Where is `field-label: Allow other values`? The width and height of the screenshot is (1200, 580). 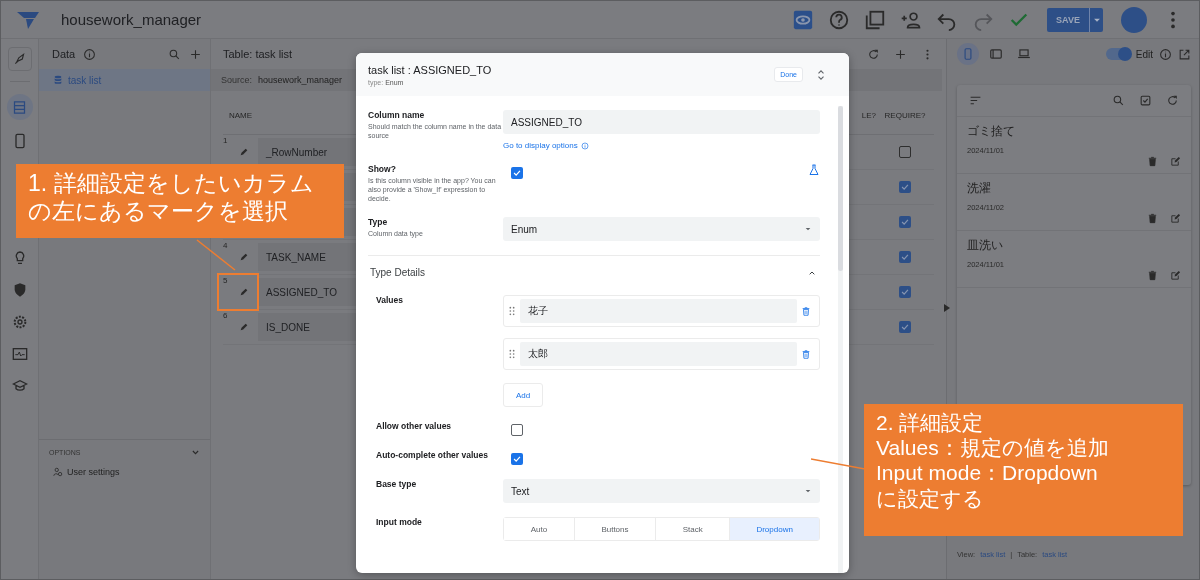 field-label: Allow other values is located at coordinates (414, 426).